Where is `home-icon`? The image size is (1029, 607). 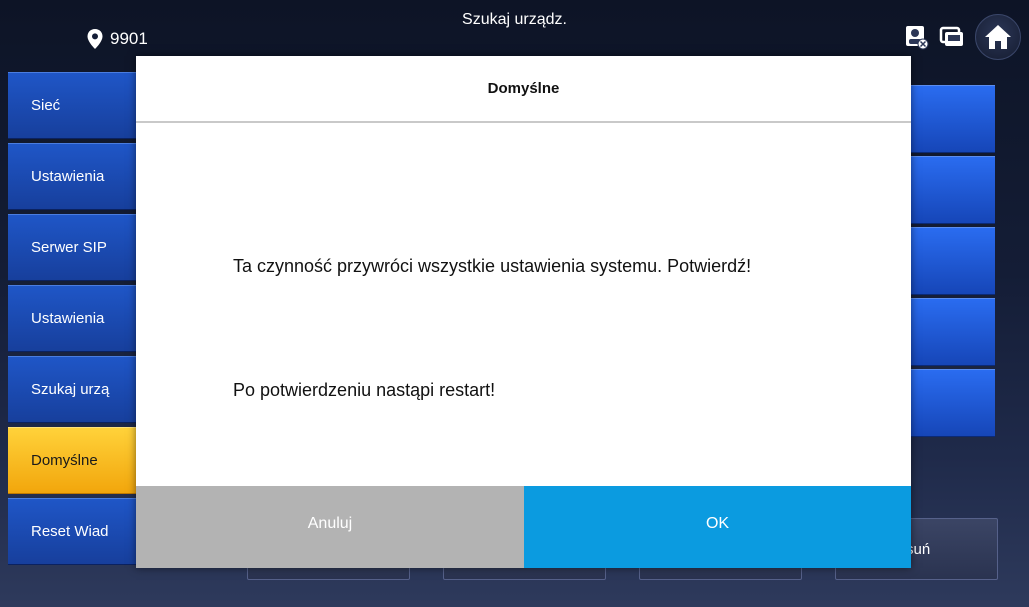
home-icon is located at coordinates (998, 37).